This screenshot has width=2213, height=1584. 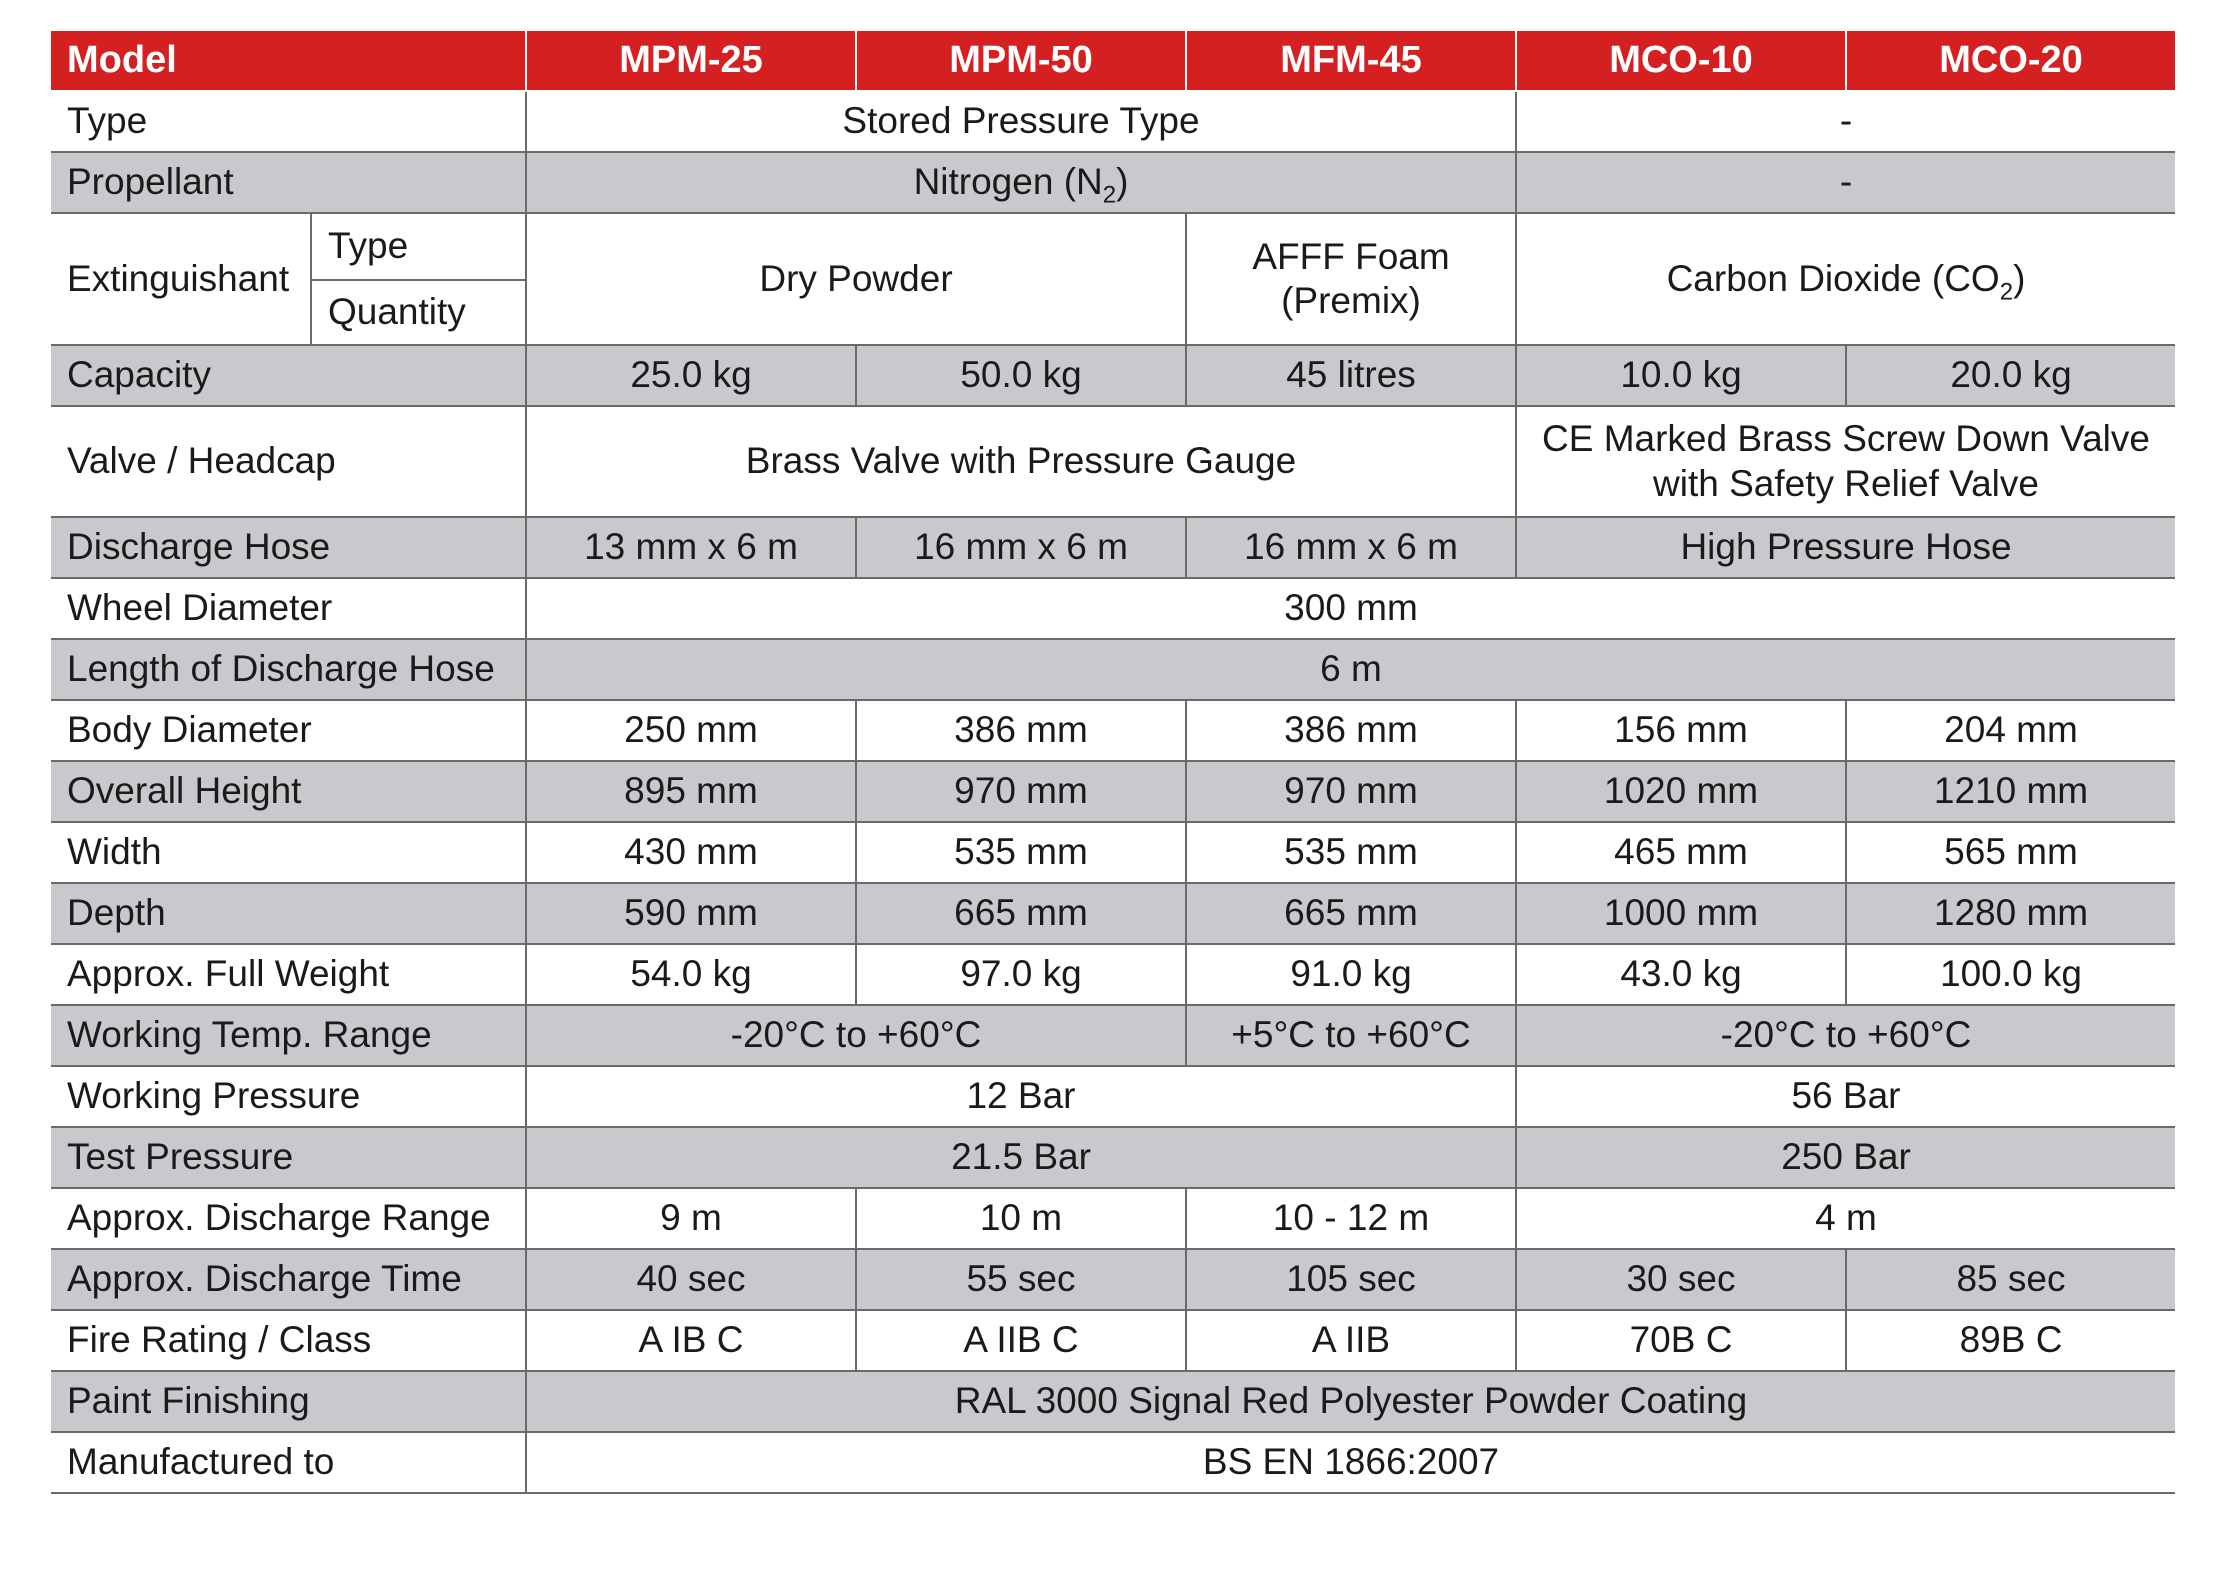 I want to click on row-propellant: Propellant Nitrogen (N2) -, so click(x=1113, y=182).